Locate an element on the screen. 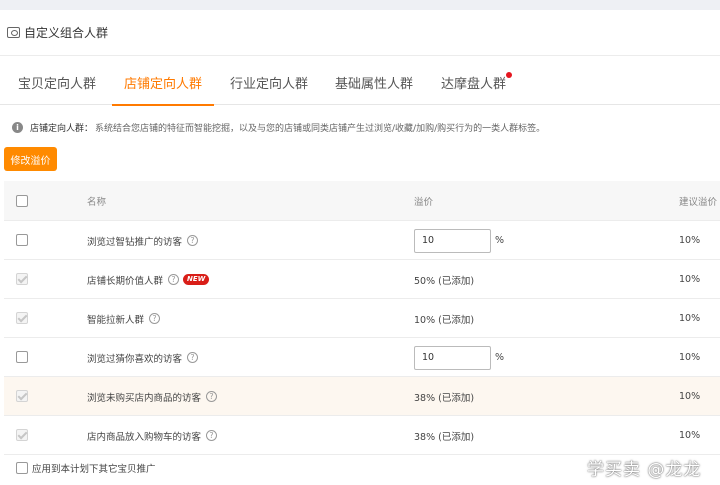  audience-name: 浏览过猜你喜欢的访客 is located at coordinates (135, 359).